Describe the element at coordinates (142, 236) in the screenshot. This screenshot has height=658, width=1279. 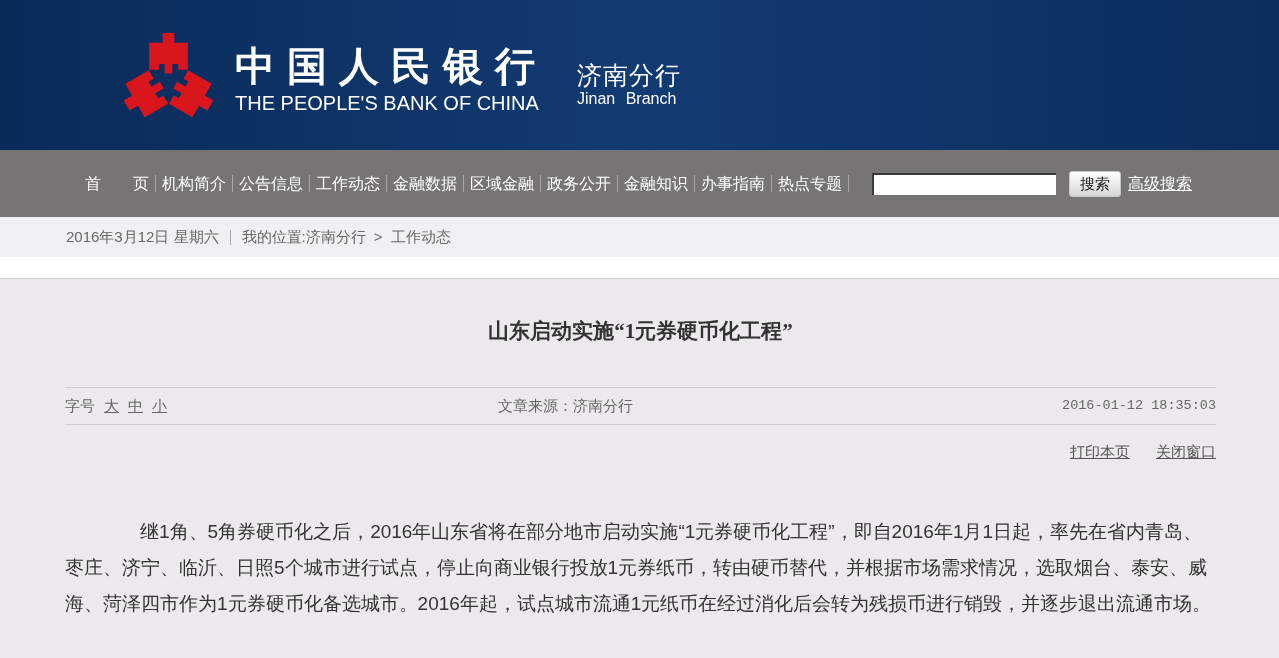
I see `current-date: 2016年3月12日 星期六` at that location.